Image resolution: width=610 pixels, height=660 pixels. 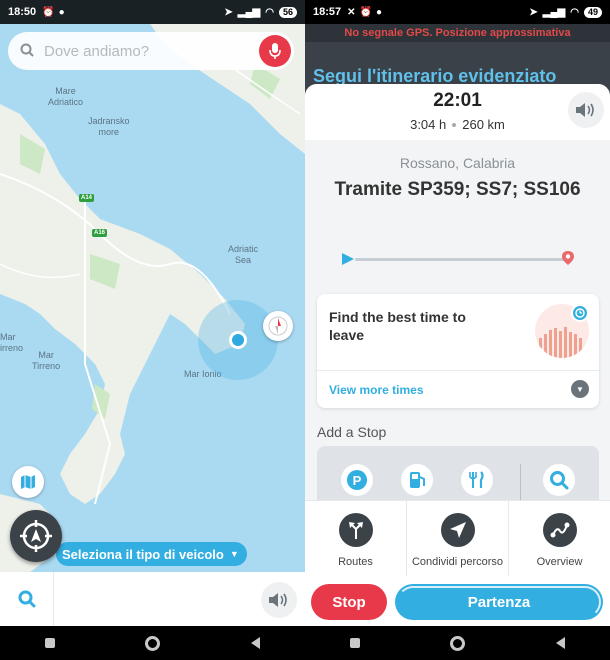 What do you see at coordinates (457, 124) in the screenshot?
I see `trip-summary: 3:04 h 260 km` at bounding box center [457, 124].